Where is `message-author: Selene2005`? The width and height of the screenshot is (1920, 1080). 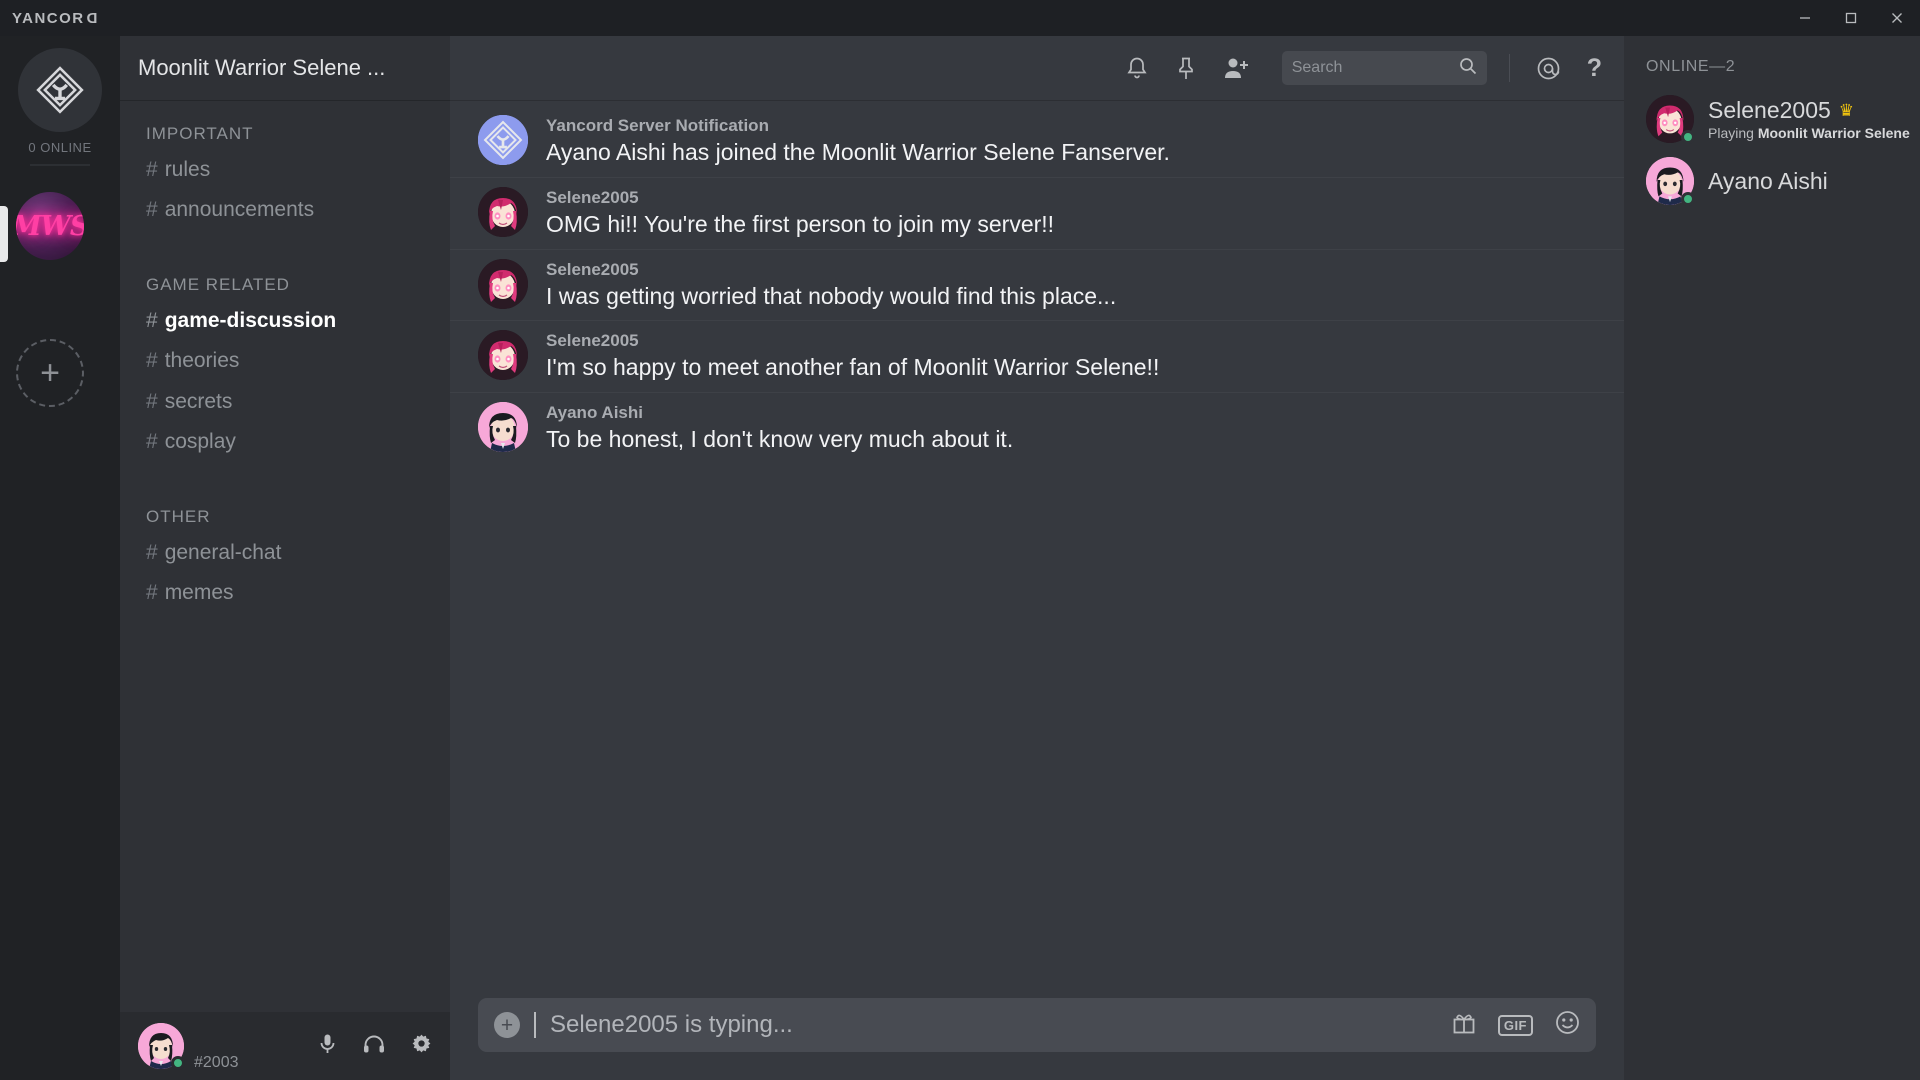
message-author: Selene2005 is located at coordinates (592, 341).